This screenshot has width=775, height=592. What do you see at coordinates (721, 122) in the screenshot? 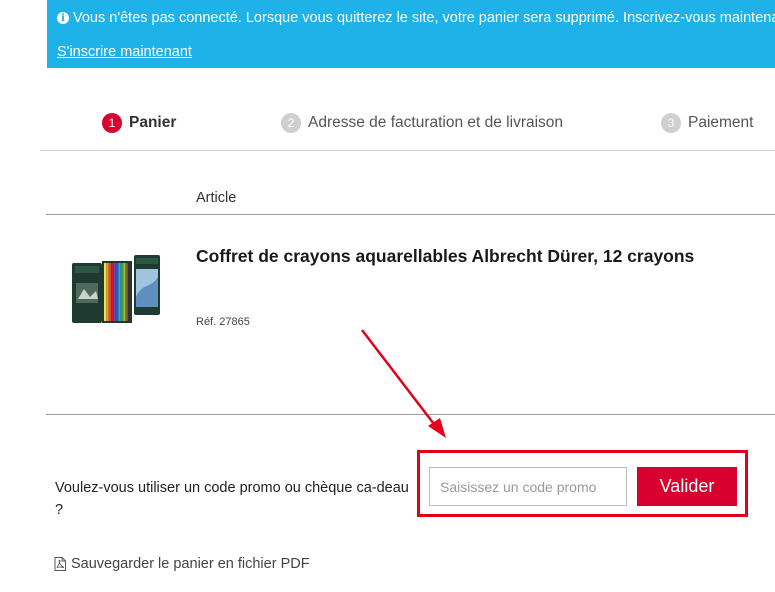
I see `step-label: Paiement` at bounding box center [721, 122].